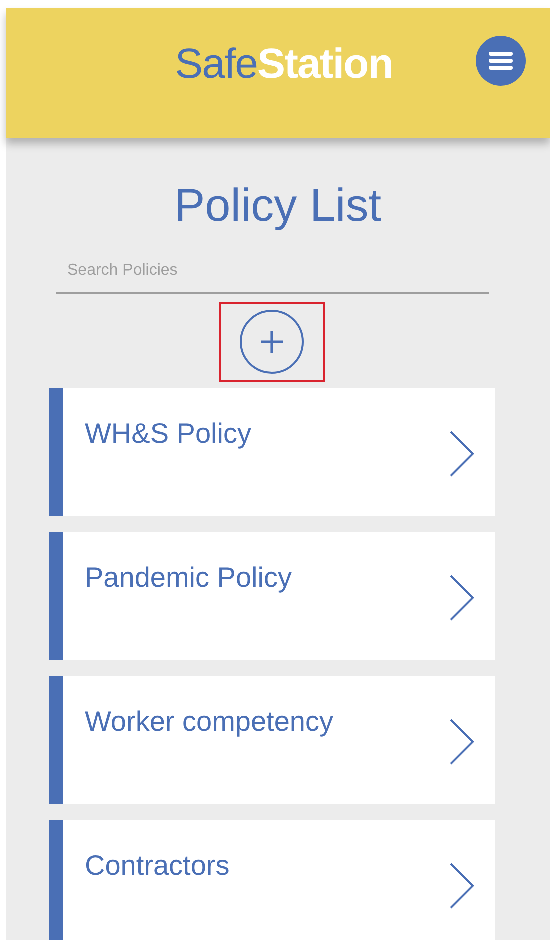 The width and height of the screenshot is (550, 940). What do you see at coordinates (284, 64) in the screenshot?
I see `logo: SafeStation` at bounding box center [284, 64].